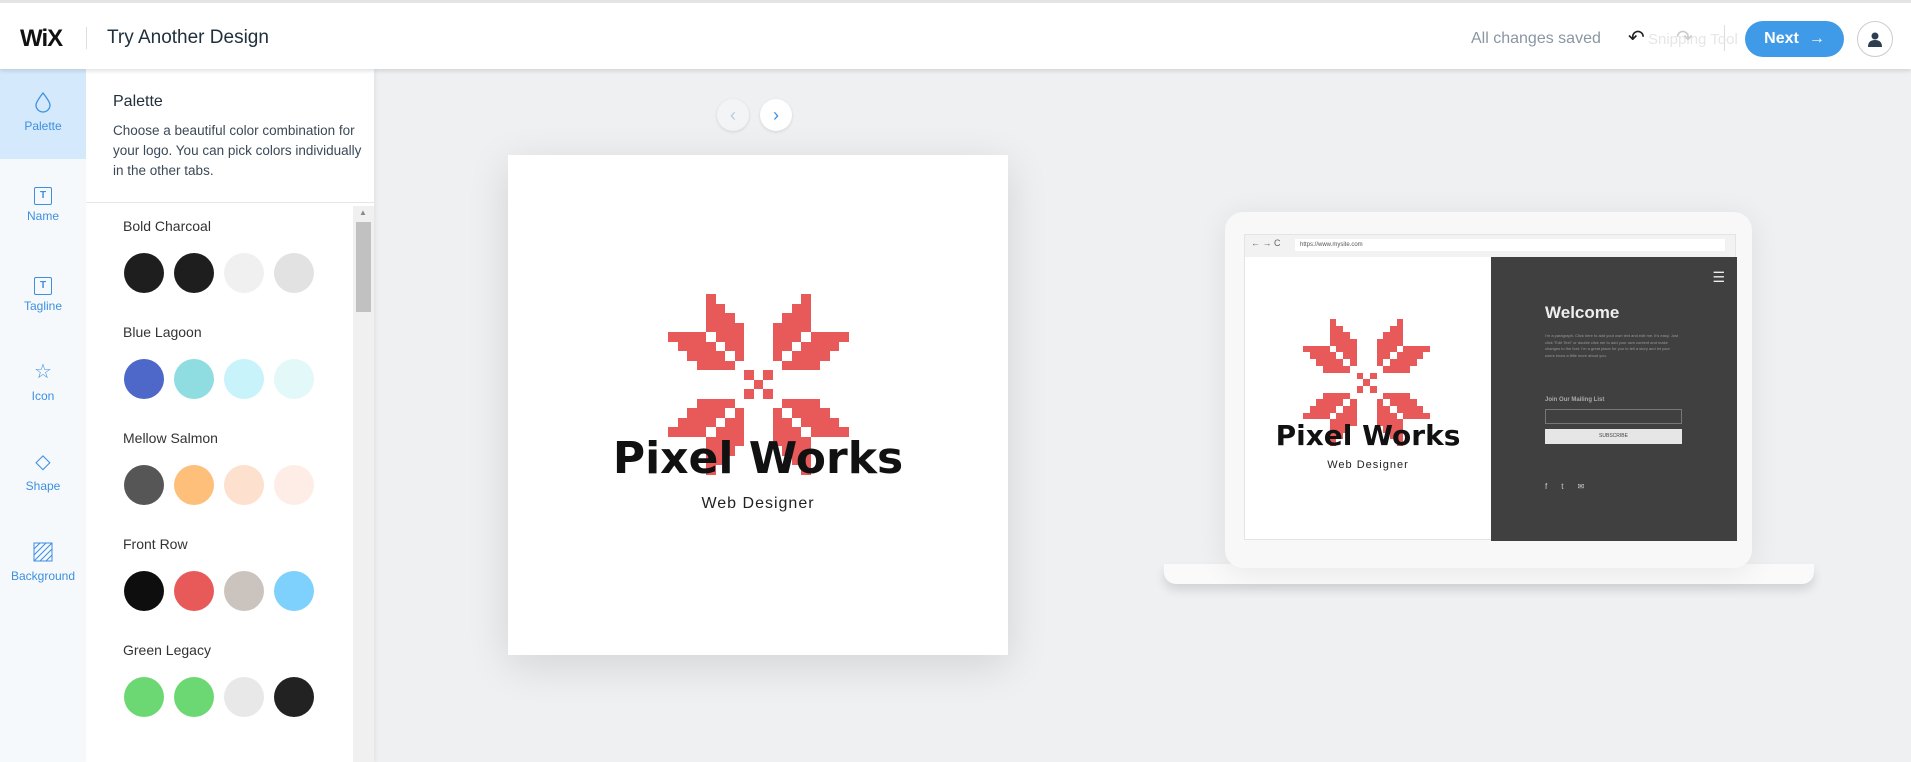 This screenshot has height=762, width=1911. I want to click on avatar, so click(1875, 39).